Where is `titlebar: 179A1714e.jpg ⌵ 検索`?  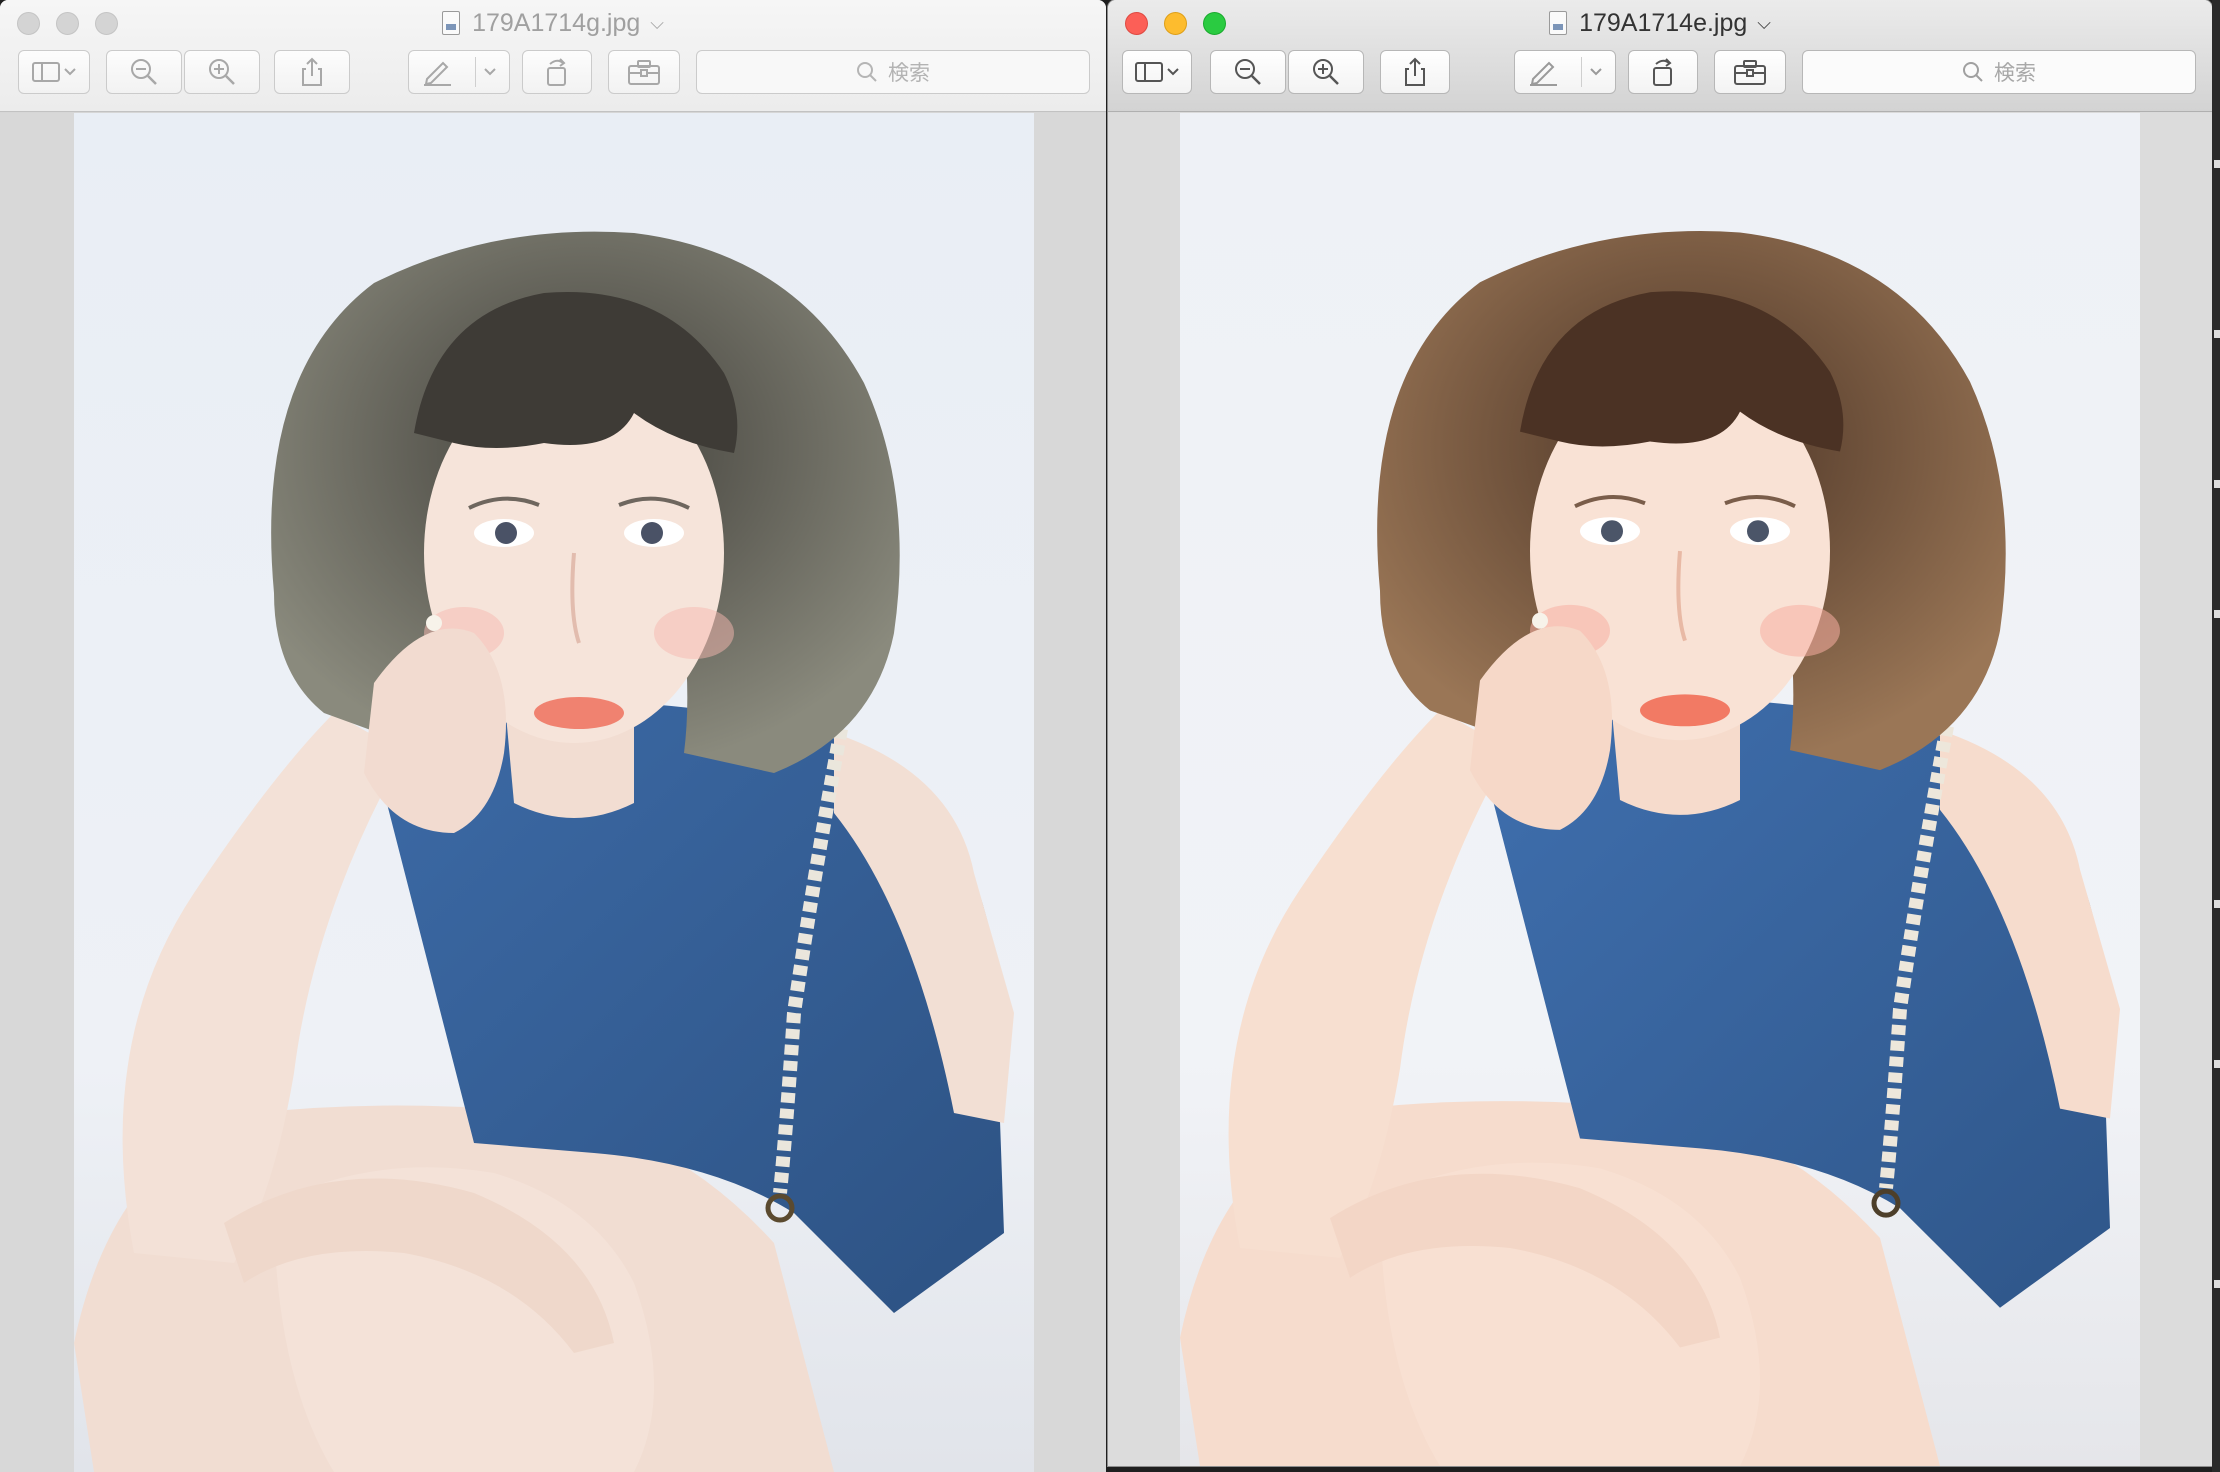 titlebar: 179A1714e.jpg ⌵ 検索 is located at coordinates (1660, 56).